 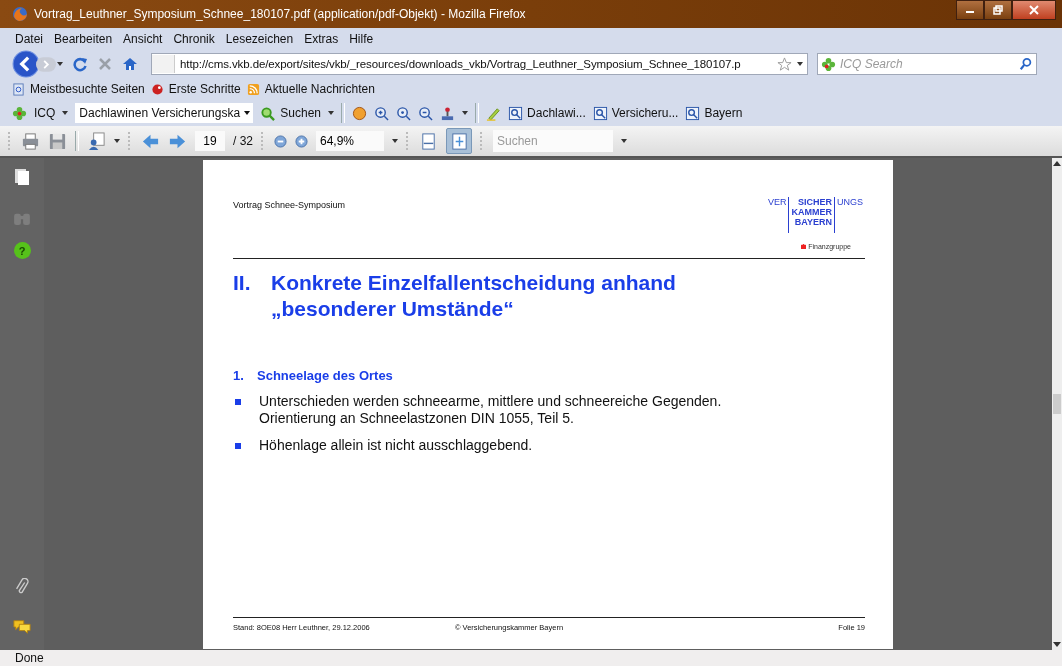 I want to click on comments-icon, so click(x=22, y=627).